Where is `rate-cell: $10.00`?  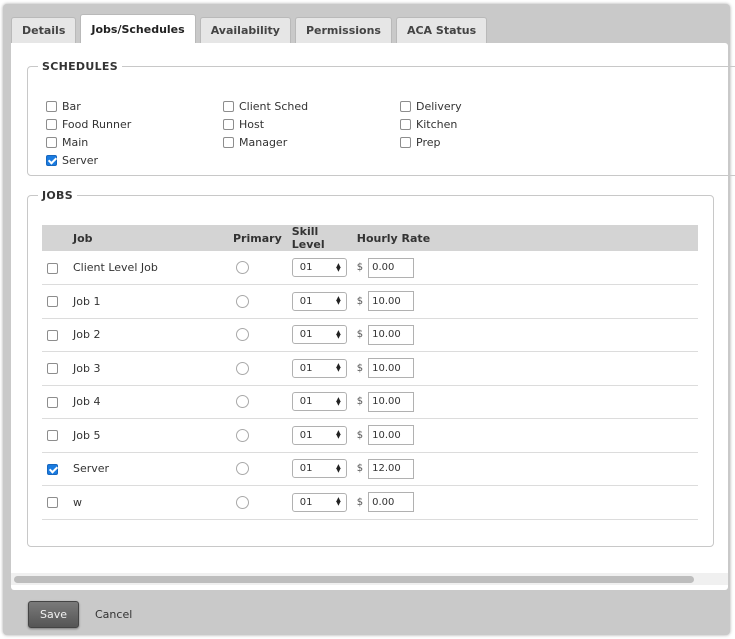
rate-cell: $10.00 is located at coordinates (524, 435).